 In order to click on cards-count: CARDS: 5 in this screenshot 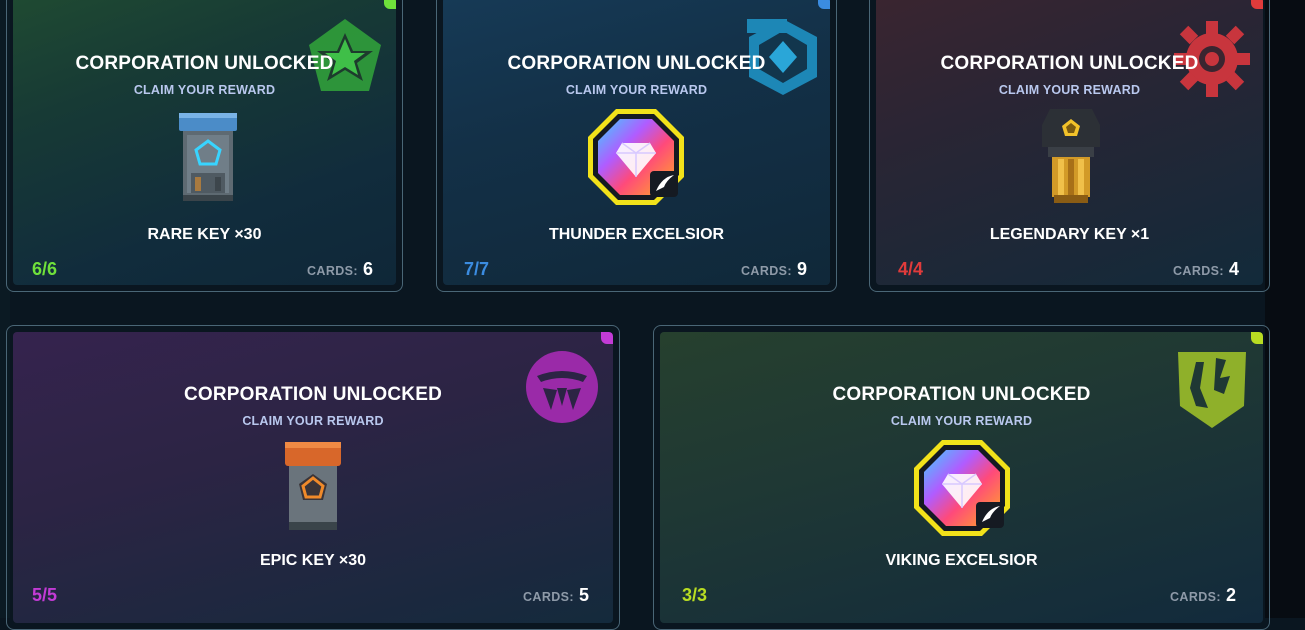, I will do `click(556, 595)`.